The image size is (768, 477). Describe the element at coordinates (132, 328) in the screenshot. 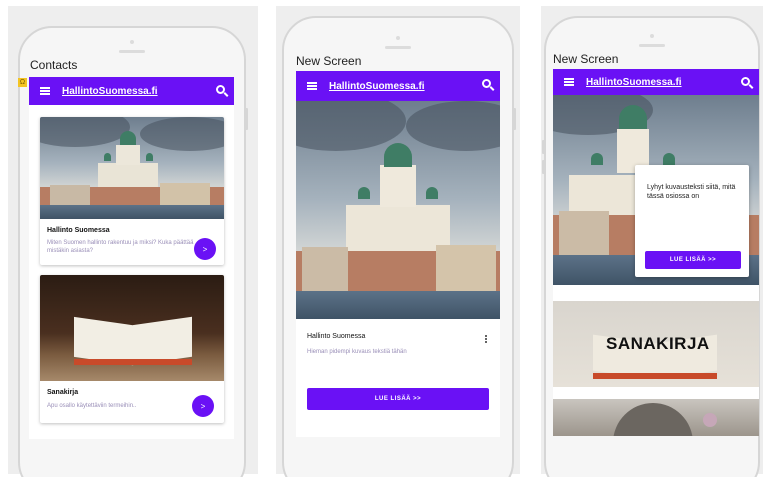

I see `dictionary-photo` at that location.